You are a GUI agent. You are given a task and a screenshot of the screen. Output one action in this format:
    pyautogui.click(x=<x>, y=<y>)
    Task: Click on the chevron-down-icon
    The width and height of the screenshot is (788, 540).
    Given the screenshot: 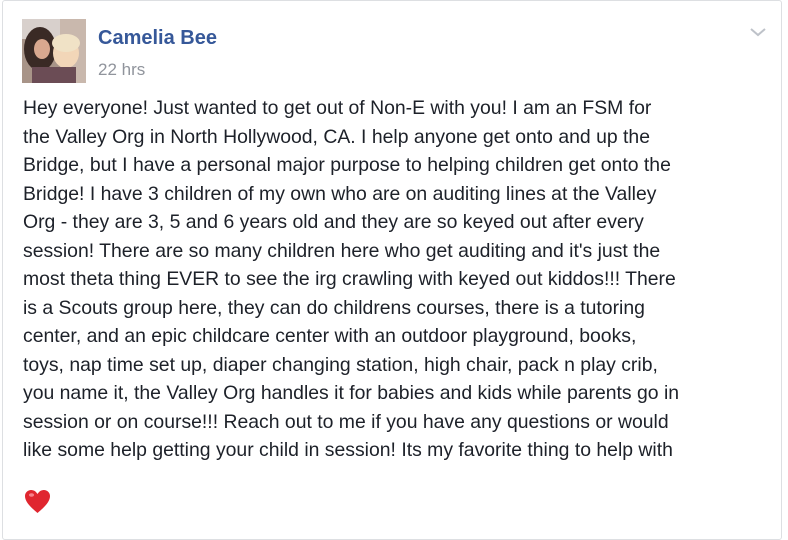 What is the action you would take?
    pyautogui.click(x=758, y=32)
    